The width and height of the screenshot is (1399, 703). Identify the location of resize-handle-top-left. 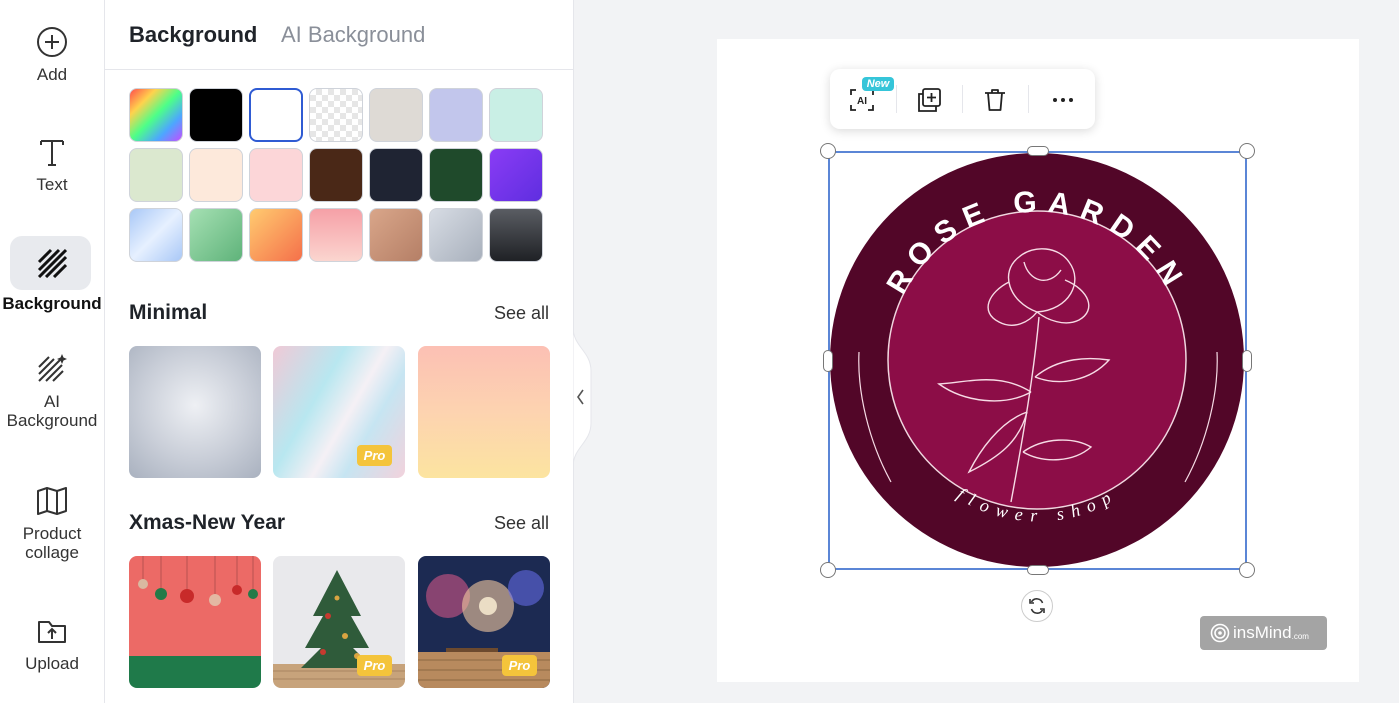
(828, 151).